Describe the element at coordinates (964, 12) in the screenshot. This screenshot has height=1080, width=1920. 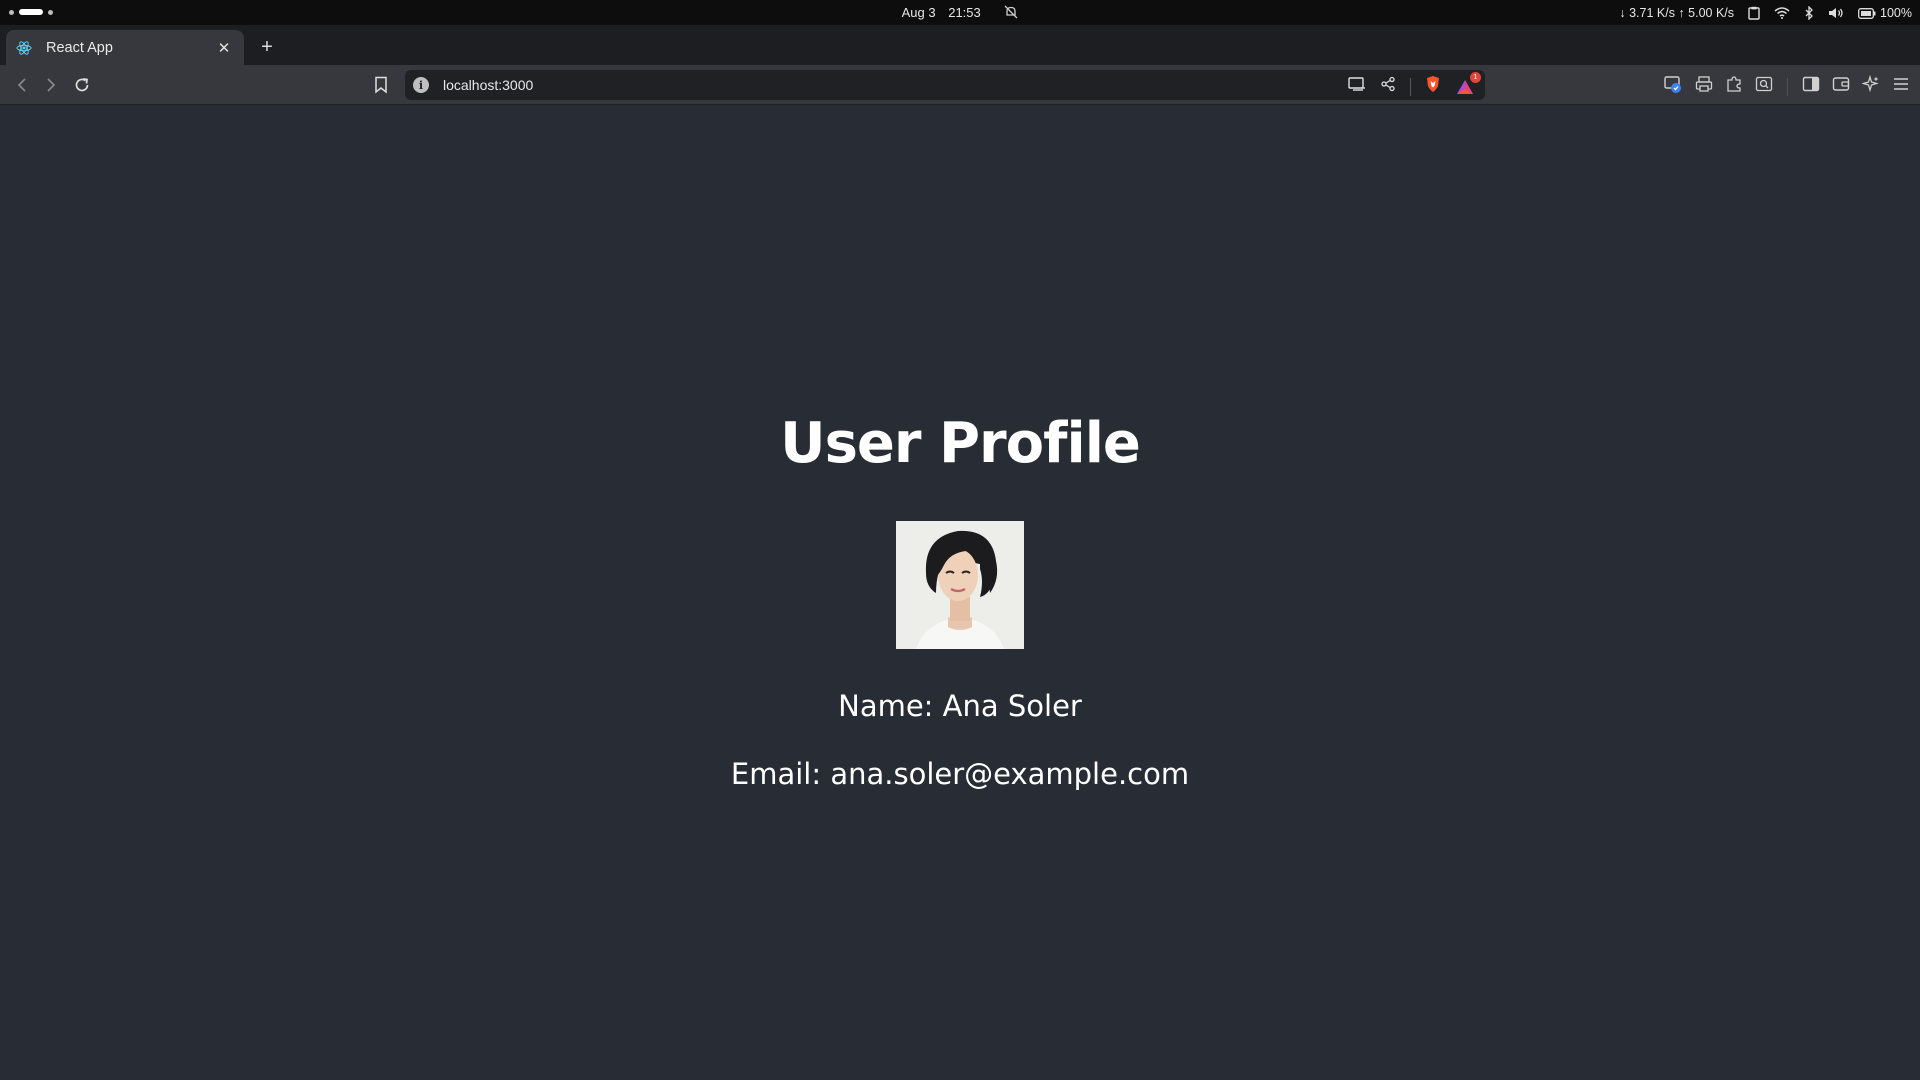
I see `clock-time: 21:53` at that location.